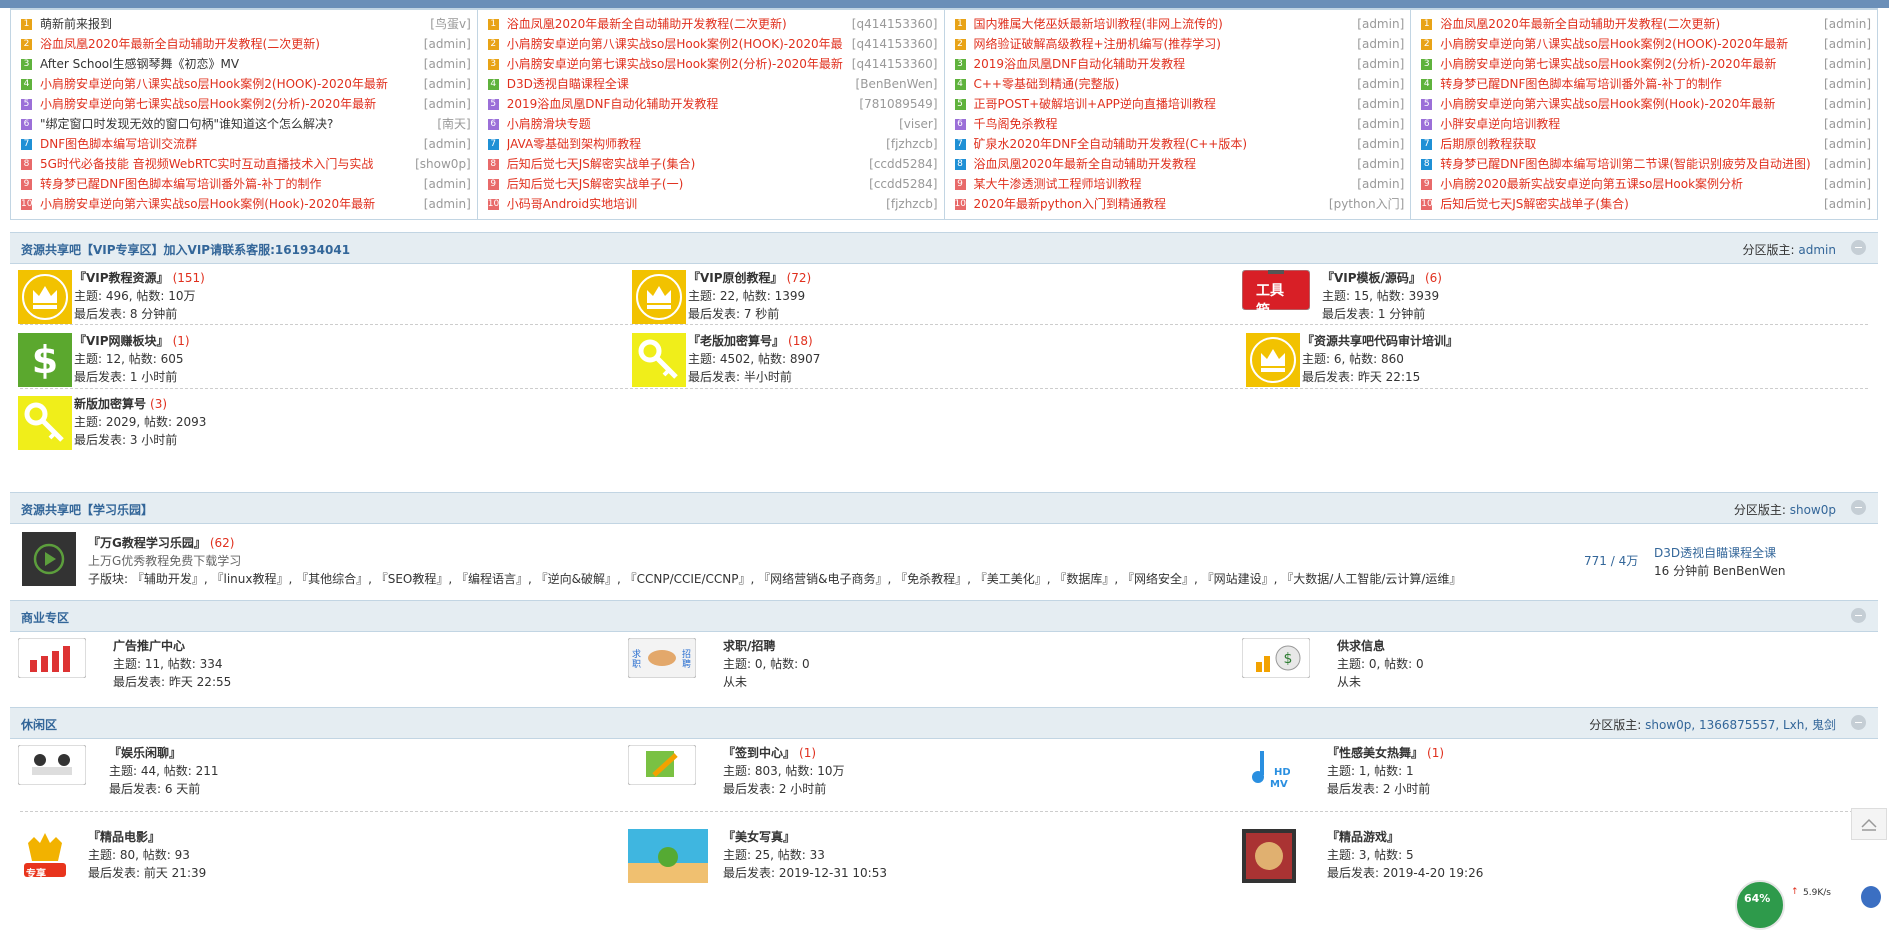  I want to click on network-speed-widget: 64% ↑ 5.9K/s, so click(1812, 905).